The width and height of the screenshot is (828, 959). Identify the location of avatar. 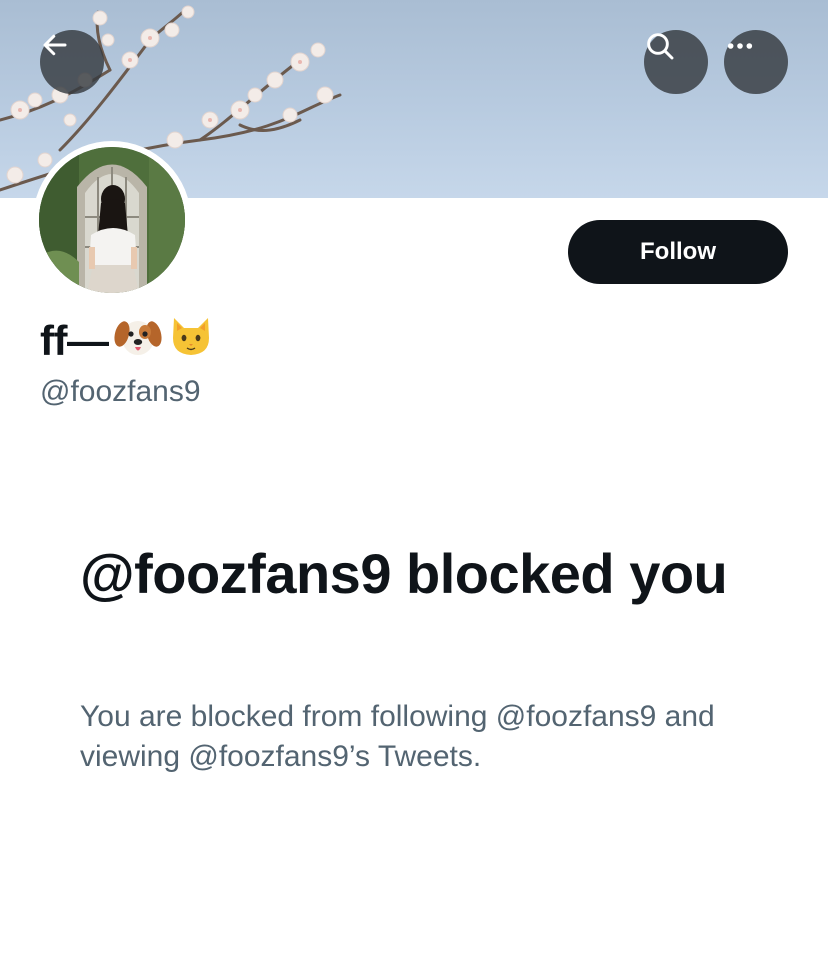
(112, 220).